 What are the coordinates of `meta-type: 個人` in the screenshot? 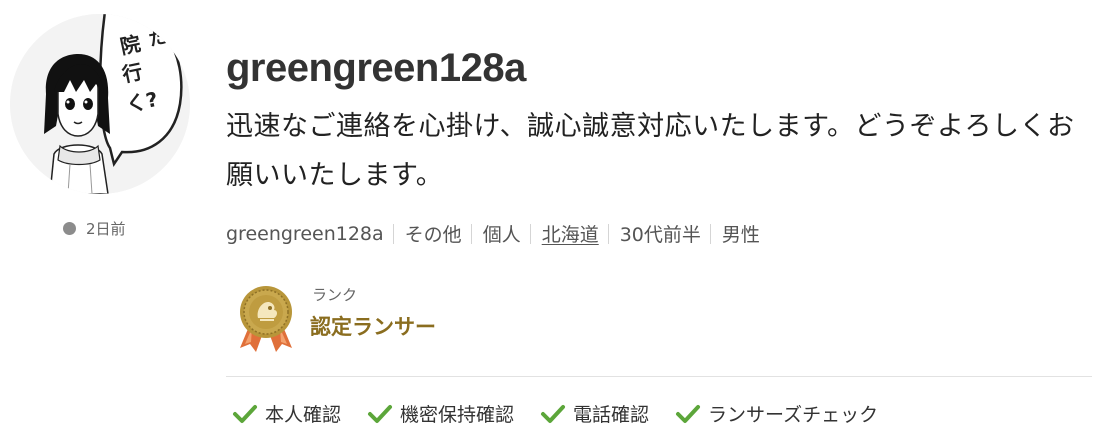 It's located at (501, 235).